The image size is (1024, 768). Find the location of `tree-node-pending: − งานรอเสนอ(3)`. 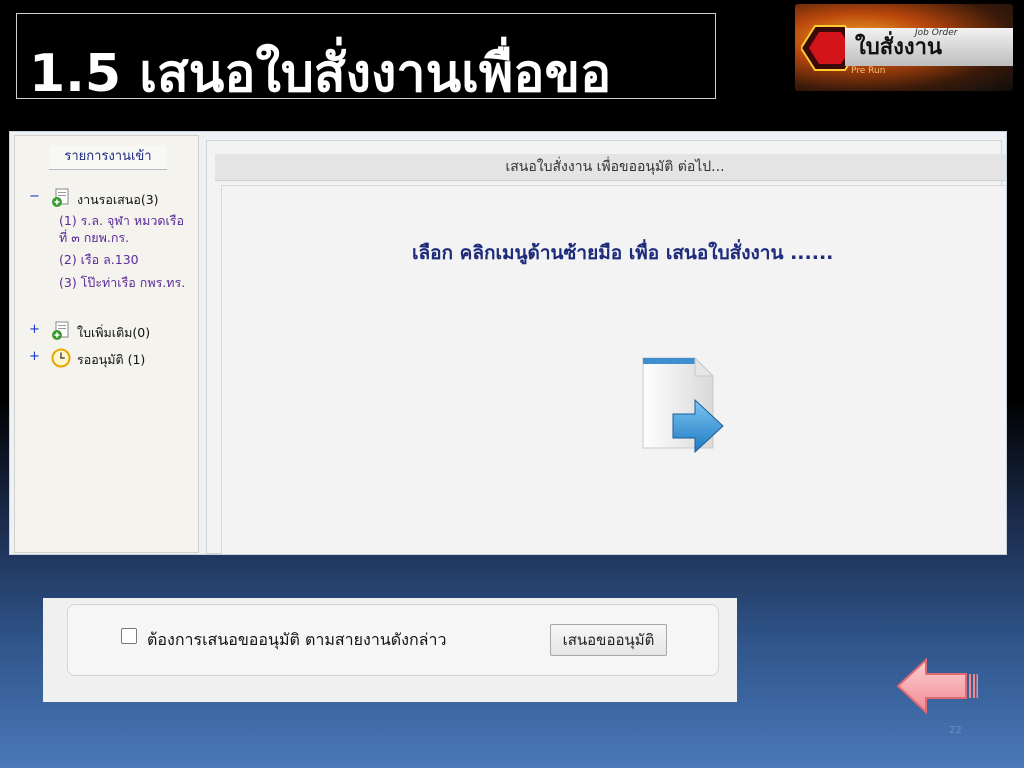

tree-node-pending: − งานรอเสนอ(3) is located at coordinates (105, 198).